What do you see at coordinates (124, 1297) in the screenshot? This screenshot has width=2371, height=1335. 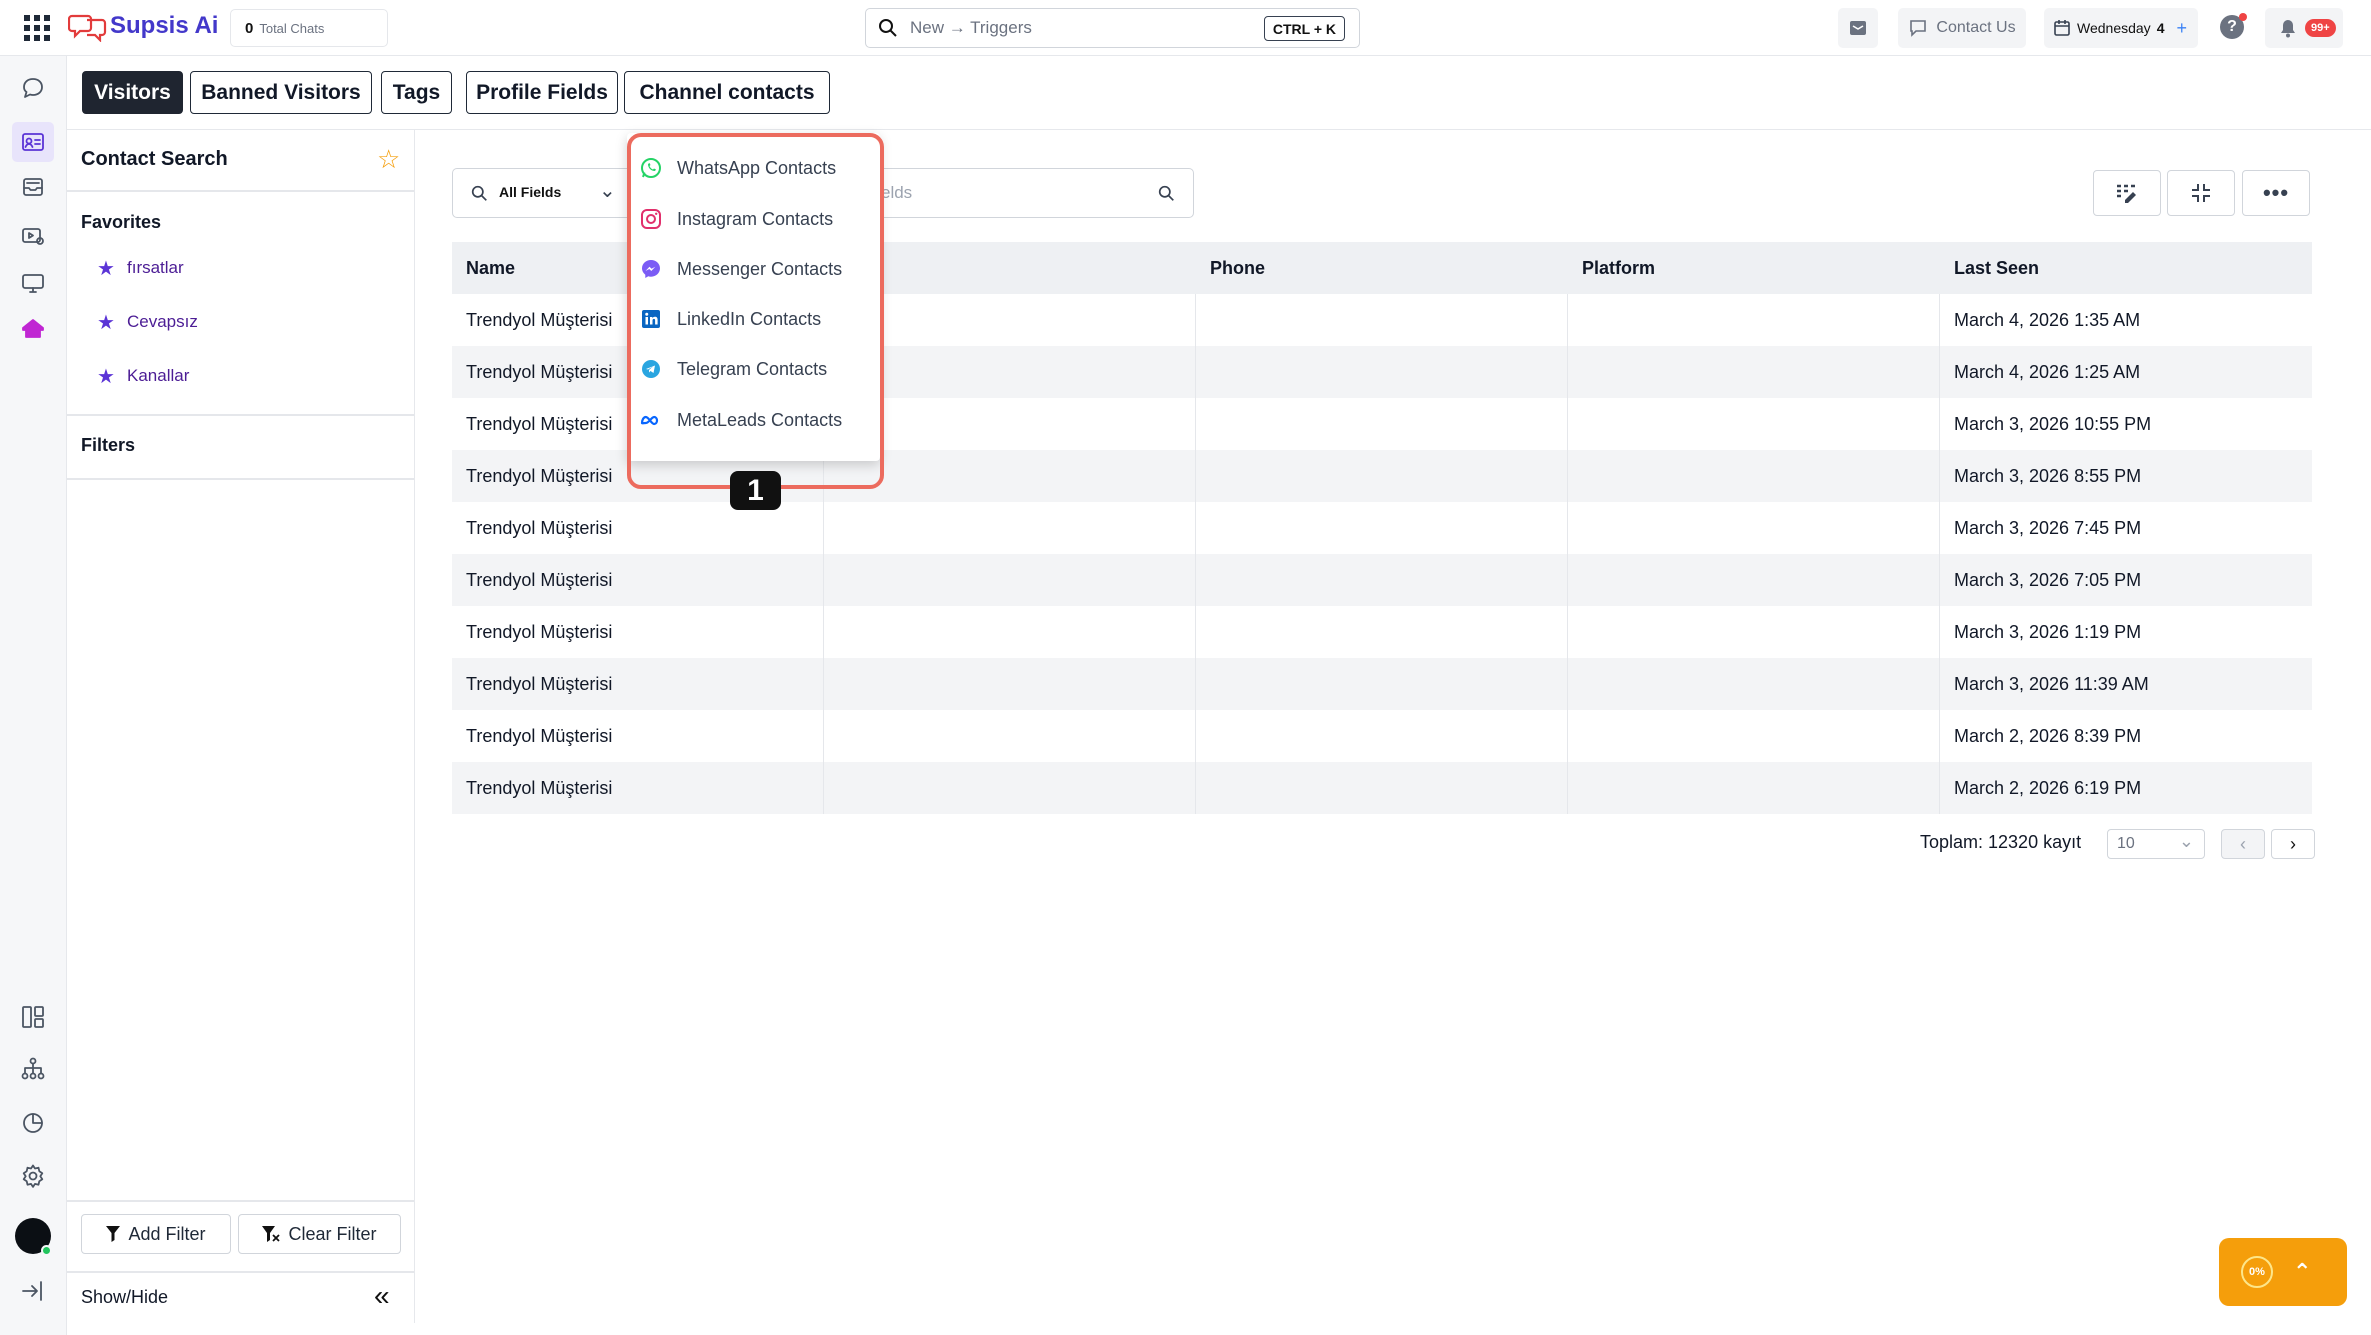 I see `show-hide-label: Show/Hide` at bounding box center [124, 1297].